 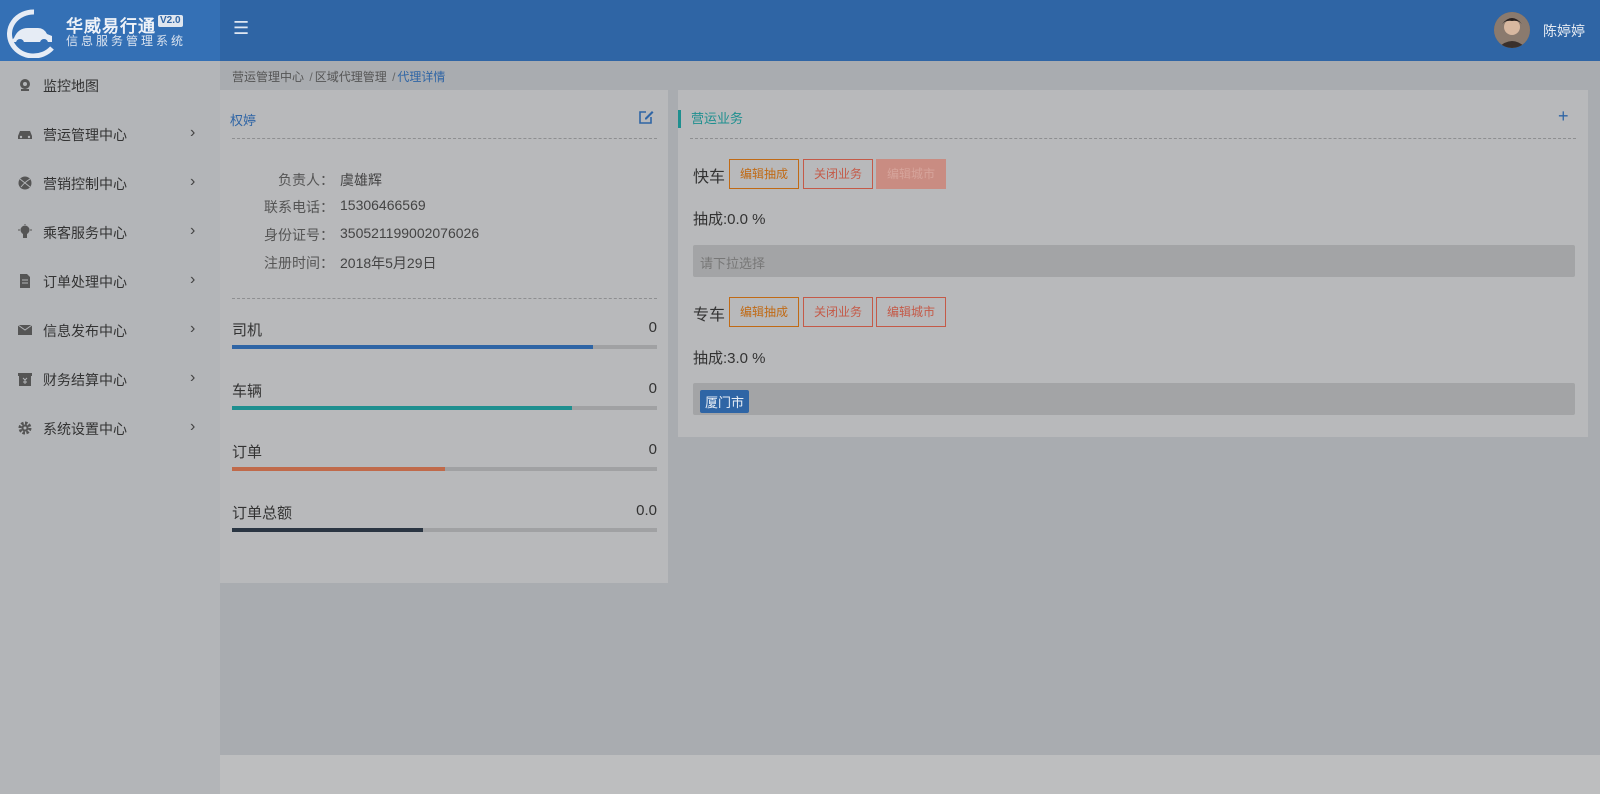 What do you see at coordinates (1564, 31) in the screenshot?
I see `user-name: 陈婷婷` at bounding box center [1564, 31].